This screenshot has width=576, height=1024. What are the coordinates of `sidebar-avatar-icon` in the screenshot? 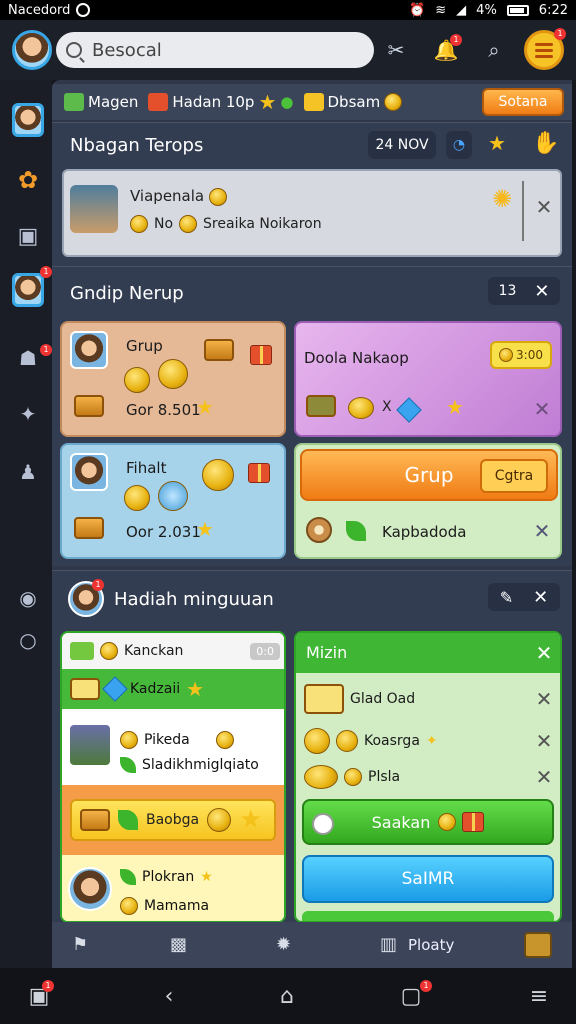 It's located at (28, 120).